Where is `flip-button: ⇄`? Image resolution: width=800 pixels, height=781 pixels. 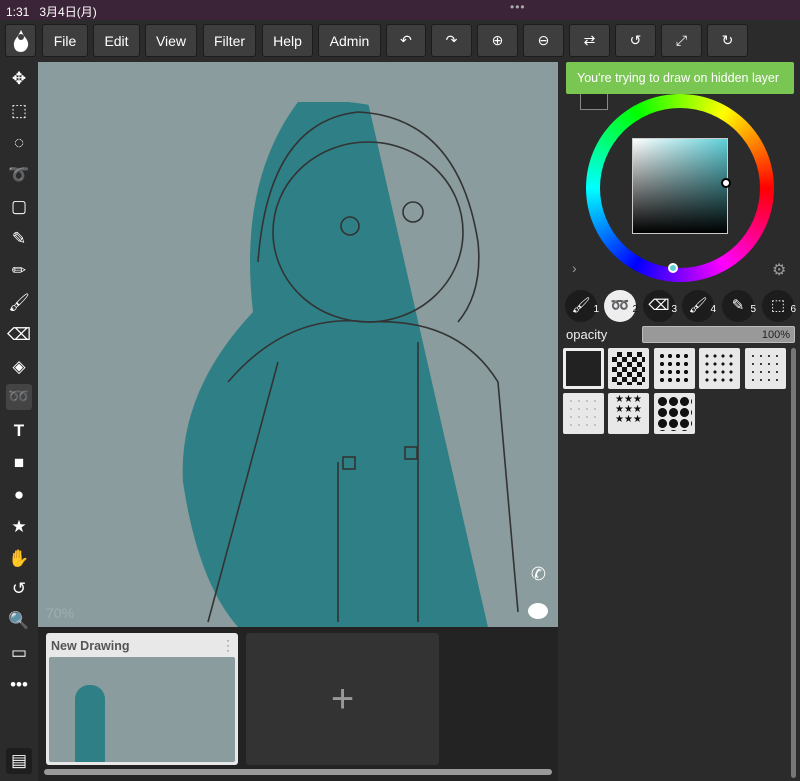
flip-button: ⇄ is located at coordinates (589, 40).